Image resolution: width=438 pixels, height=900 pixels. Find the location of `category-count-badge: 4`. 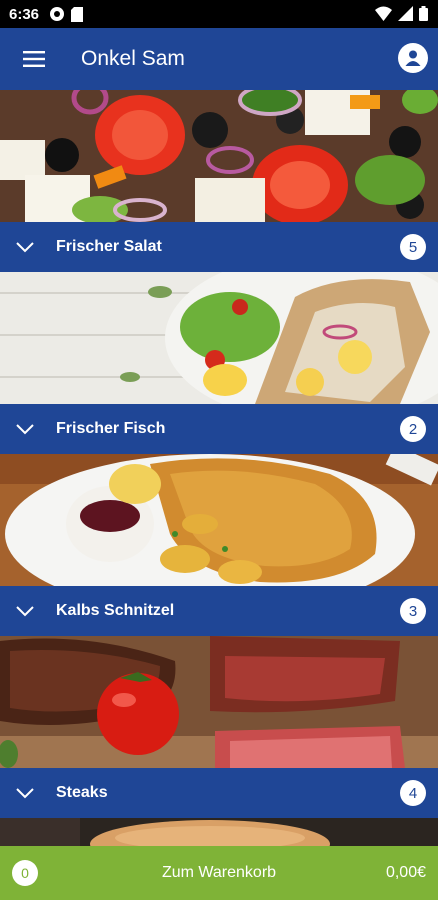

category-count-badge: 4 is located at coordinates (413, 793).